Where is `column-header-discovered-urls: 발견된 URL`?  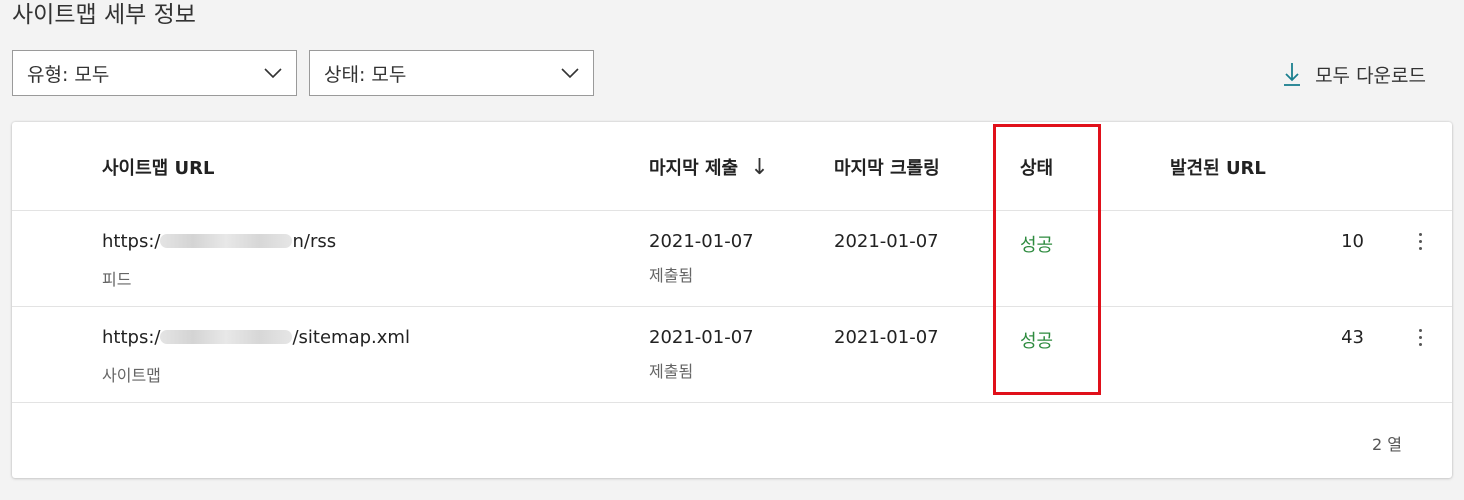 column-header-discovered-urls: 발견된 URL is located at coordinates (1218, 167).